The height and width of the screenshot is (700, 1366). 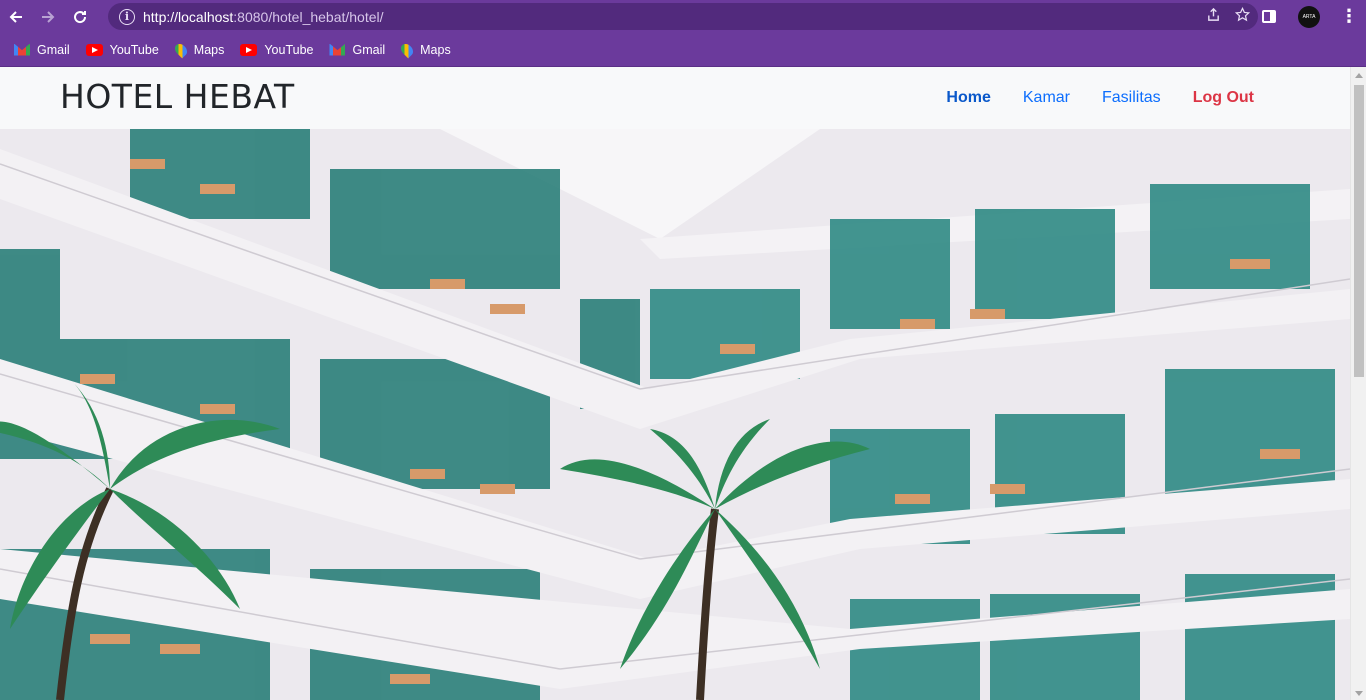 I want to click on forward-button, so click(x=48, y=17).